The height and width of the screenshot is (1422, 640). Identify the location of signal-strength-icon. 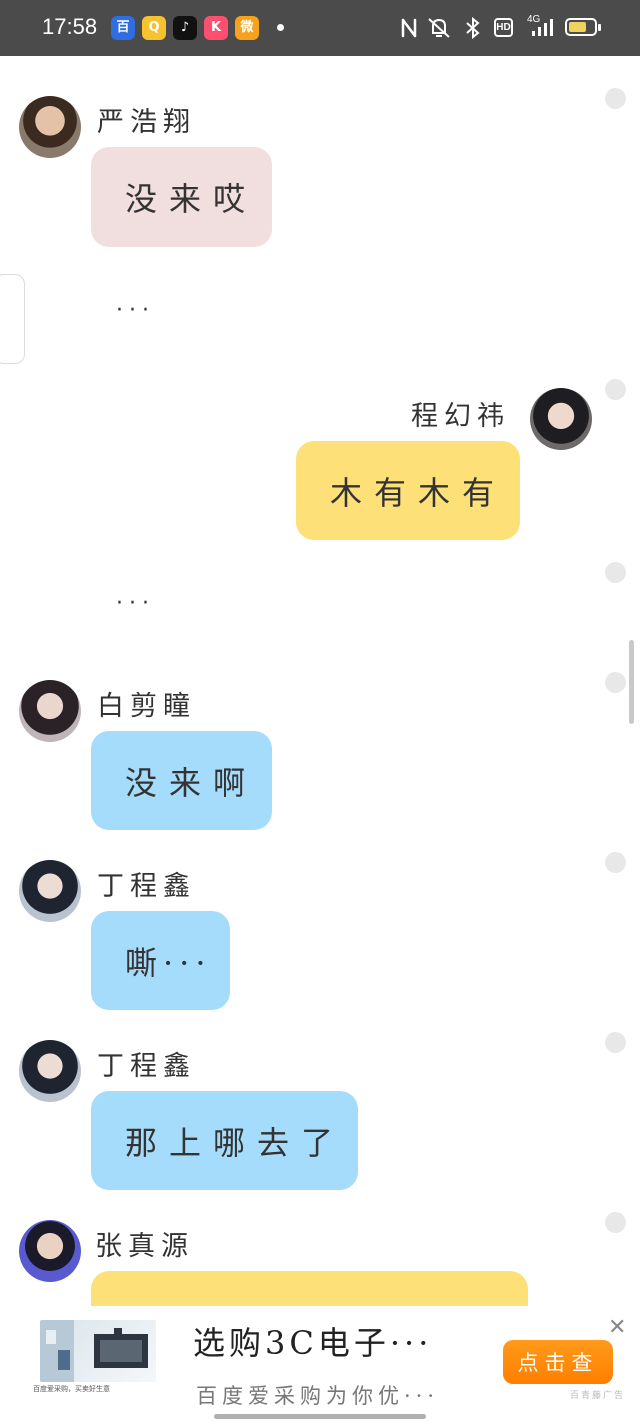
(543, 28).